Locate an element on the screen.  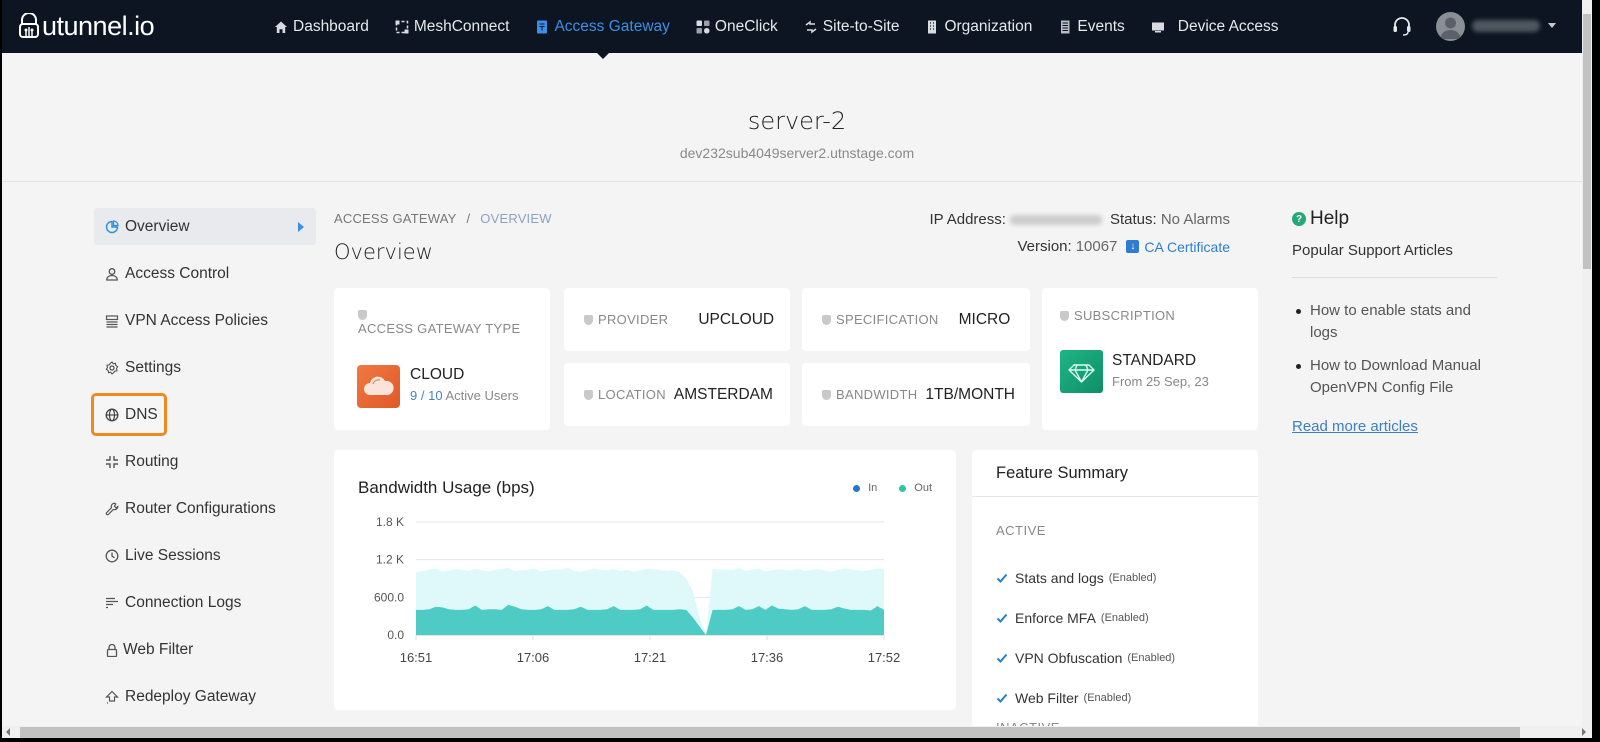
specification-card: SPECIFICATION MICRO is located at coordinates (916, 319).